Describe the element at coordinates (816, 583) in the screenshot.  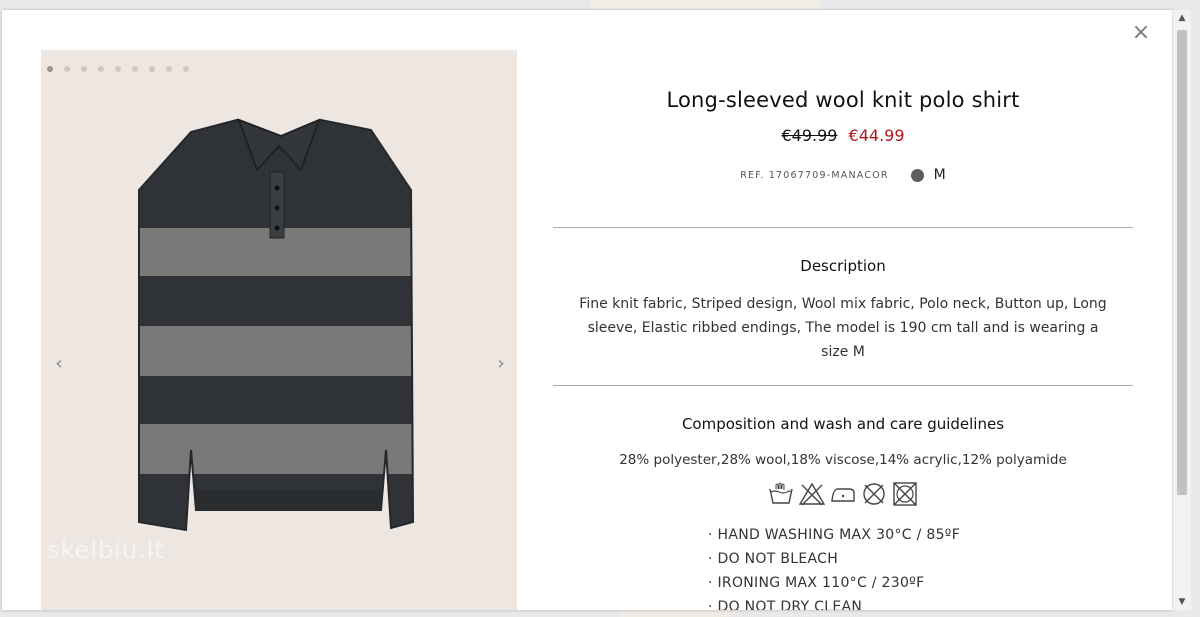
I see `care-item: · IRONING MAX 110°C / 230ºF` at that location.